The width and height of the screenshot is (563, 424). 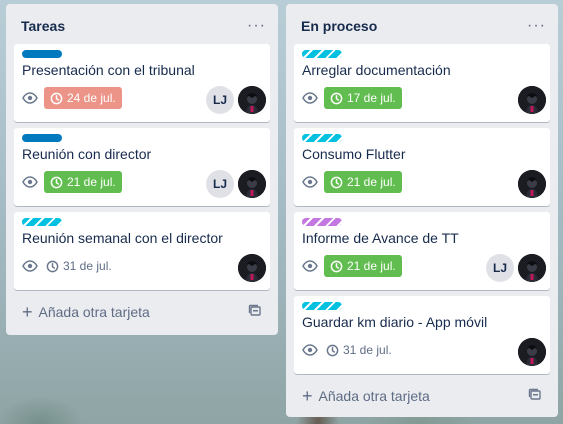 What do you see at coordinates (422, 335) in the screenshot?
I see `card: Guardar km diario - App móvil 31 de jul.` at bounding box center [422, 335].